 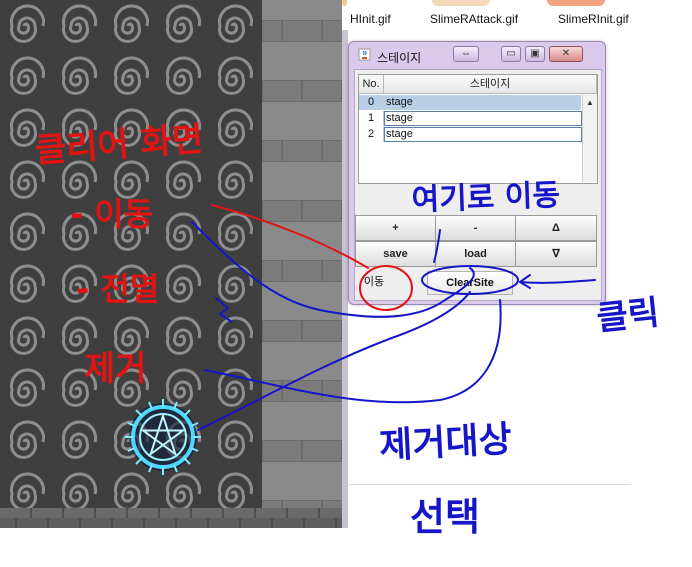 I want to click on annotation-move: - 이동, so click(x=111, y=214).